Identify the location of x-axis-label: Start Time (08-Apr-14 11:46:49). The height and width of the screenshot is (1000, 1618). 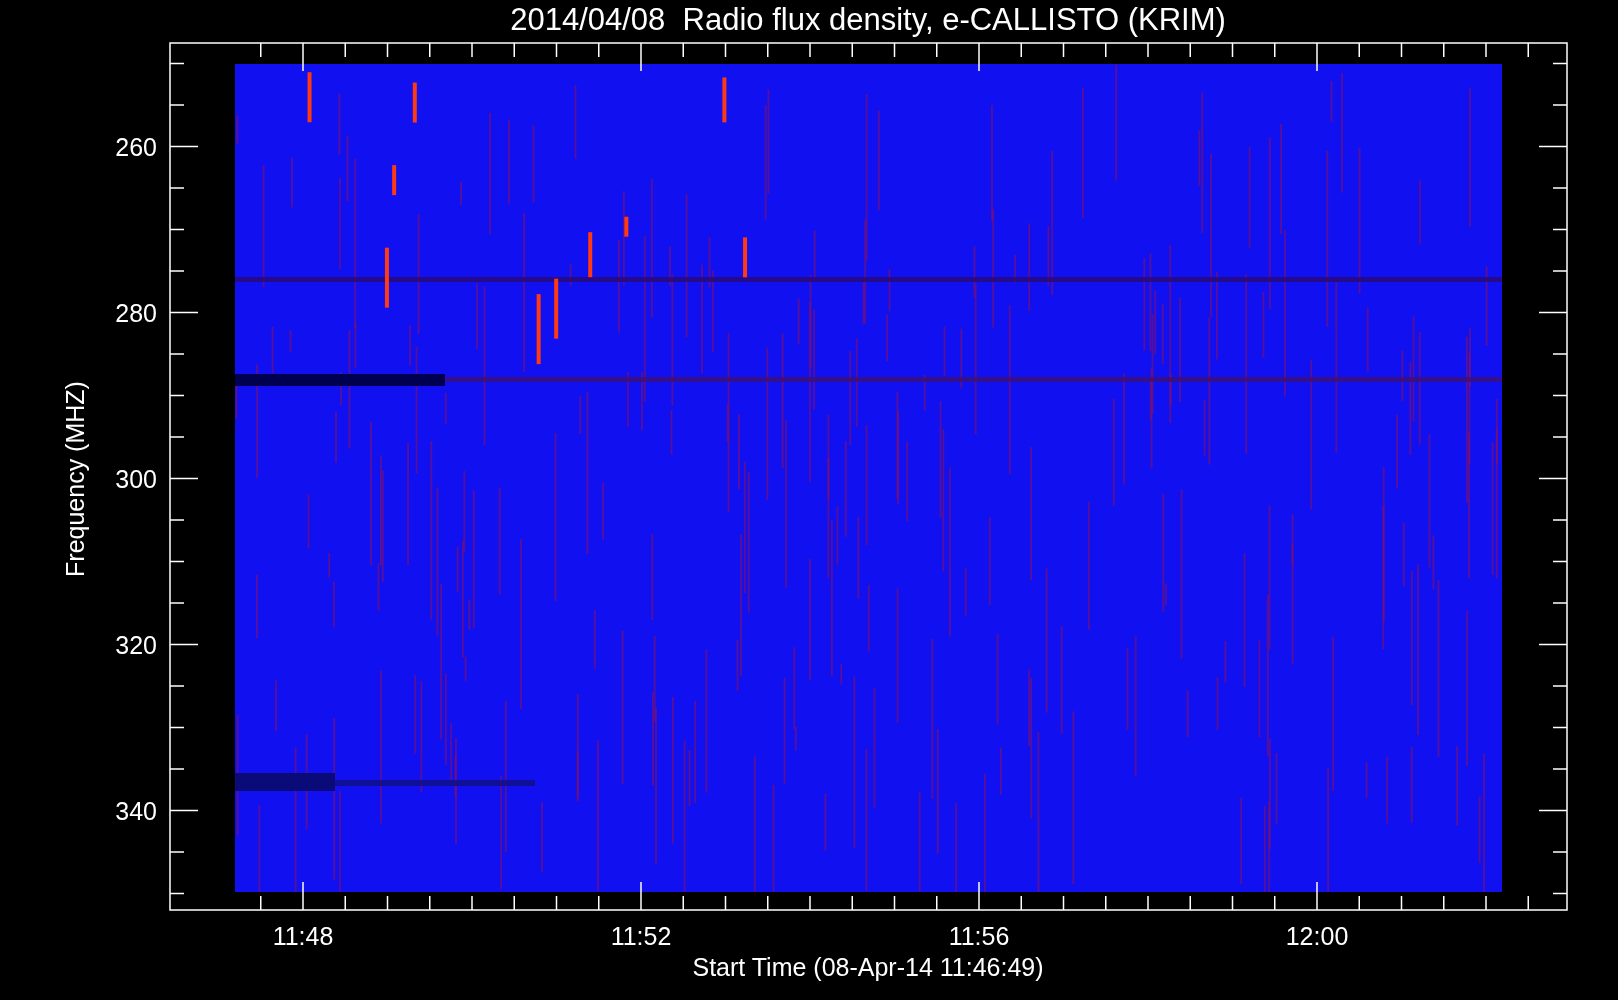
(868, 967).